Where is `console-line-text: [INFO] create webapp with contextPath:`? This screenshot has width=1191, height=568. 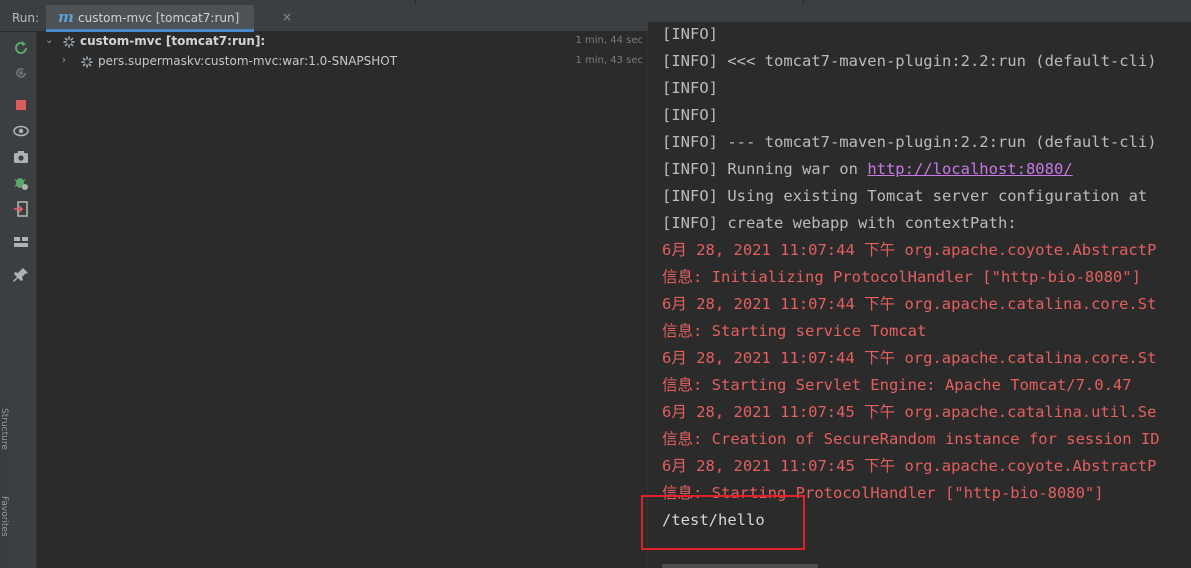 console-line-text: [INFO] create webapp with contextPath: is located at coordinates (839, 223).